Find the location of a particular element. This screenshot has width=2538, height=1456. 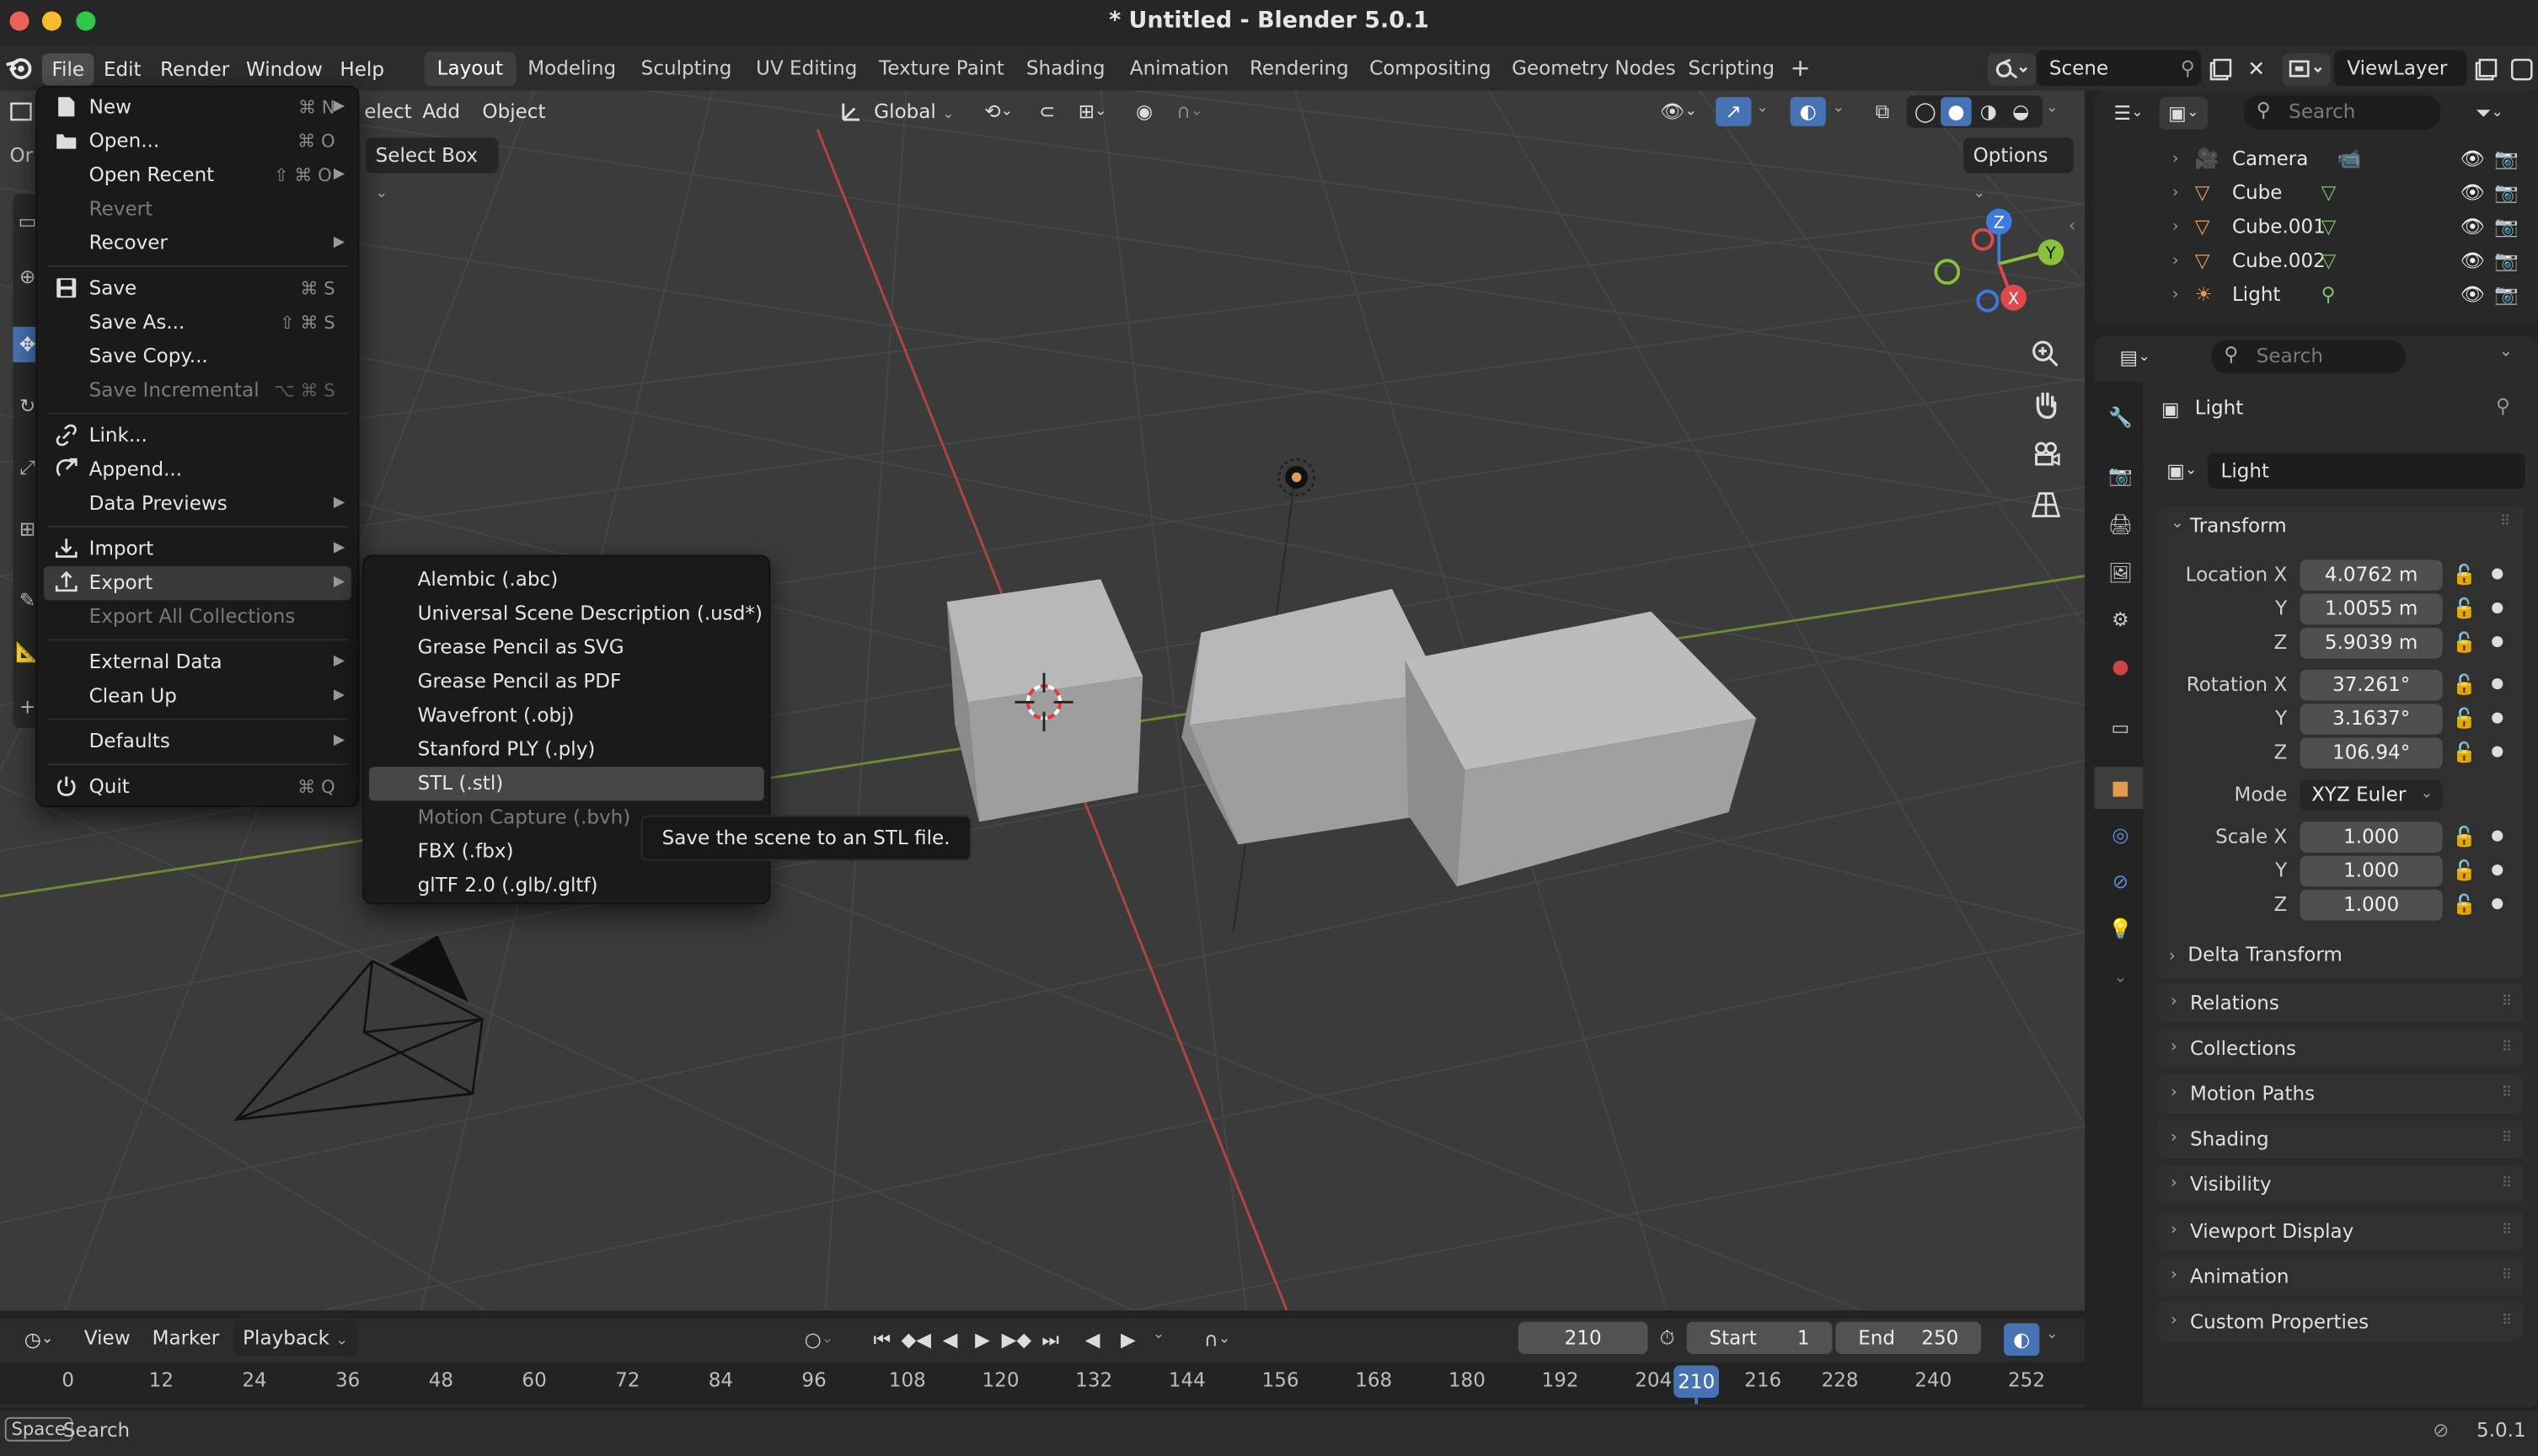

outliner-row: › ▽ Cube ▽ 👁 📷 is located at coordinates (2316, 193).